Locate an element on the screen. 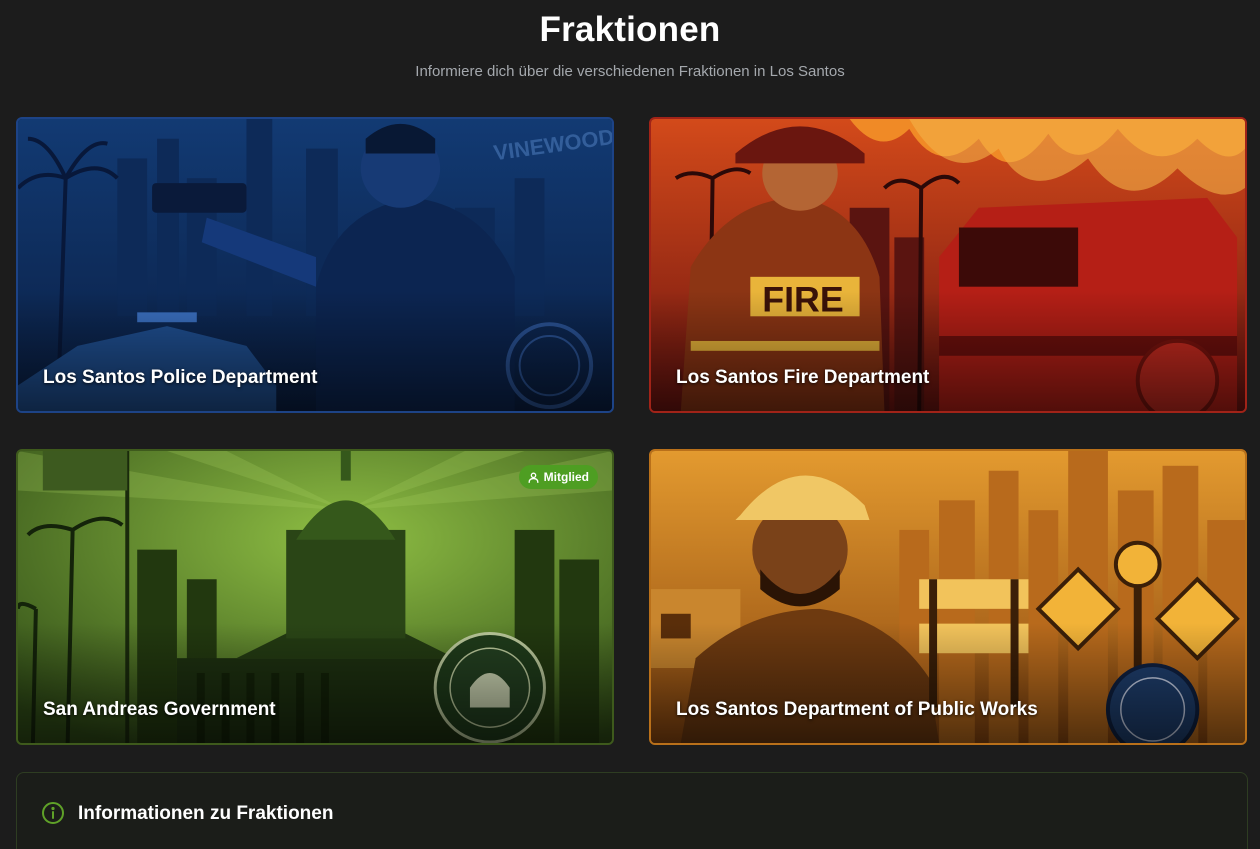  info-circle-icon is located at coordinates (53, 813).